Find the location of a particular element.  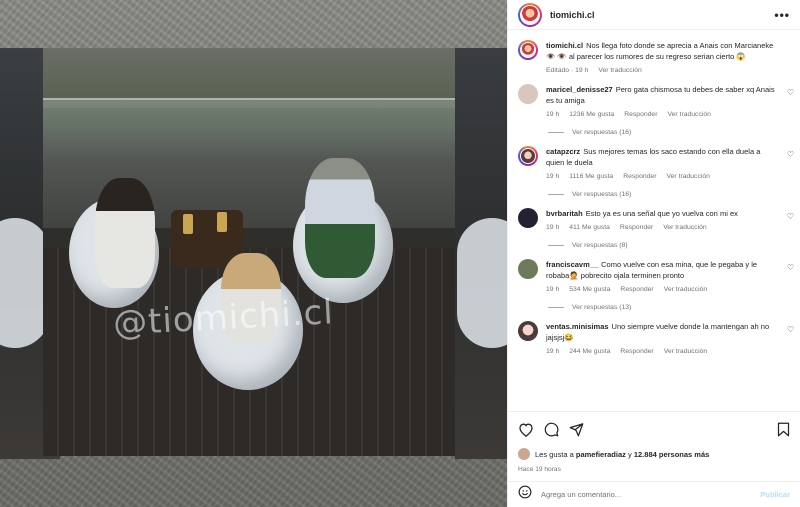

post-time: Hace 19 horas is located at coordinates (539, 469).